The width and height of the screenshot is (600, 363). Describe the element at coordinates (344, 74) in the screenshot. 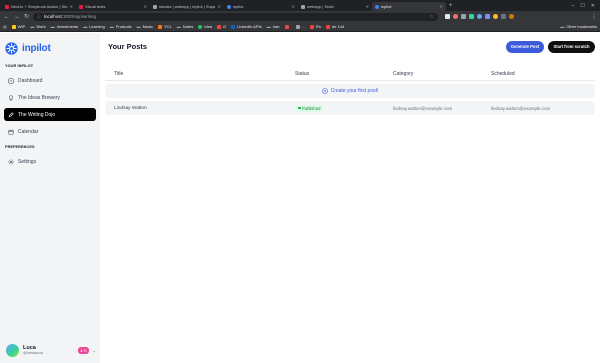

I see `column-header-status: Status` at that location.